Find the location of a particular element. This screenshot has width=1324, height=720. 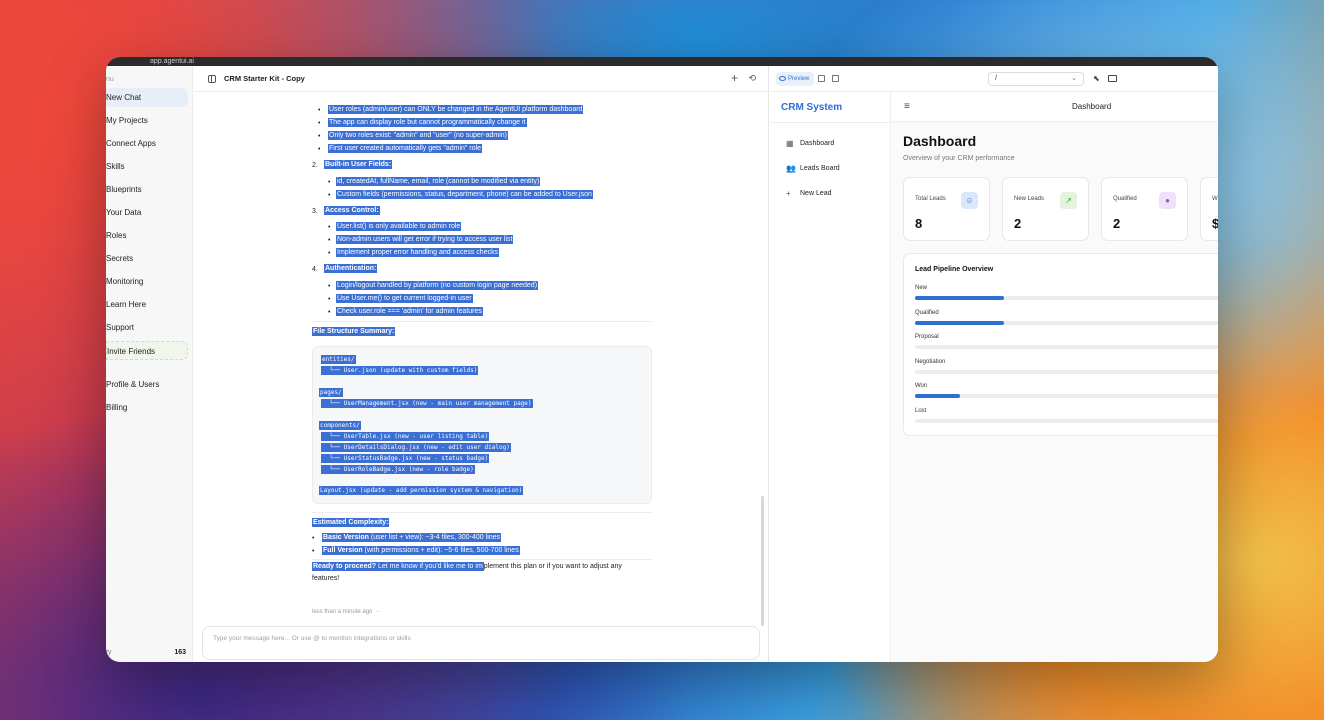

monitor-icon is located at coordinates (1112, 78).